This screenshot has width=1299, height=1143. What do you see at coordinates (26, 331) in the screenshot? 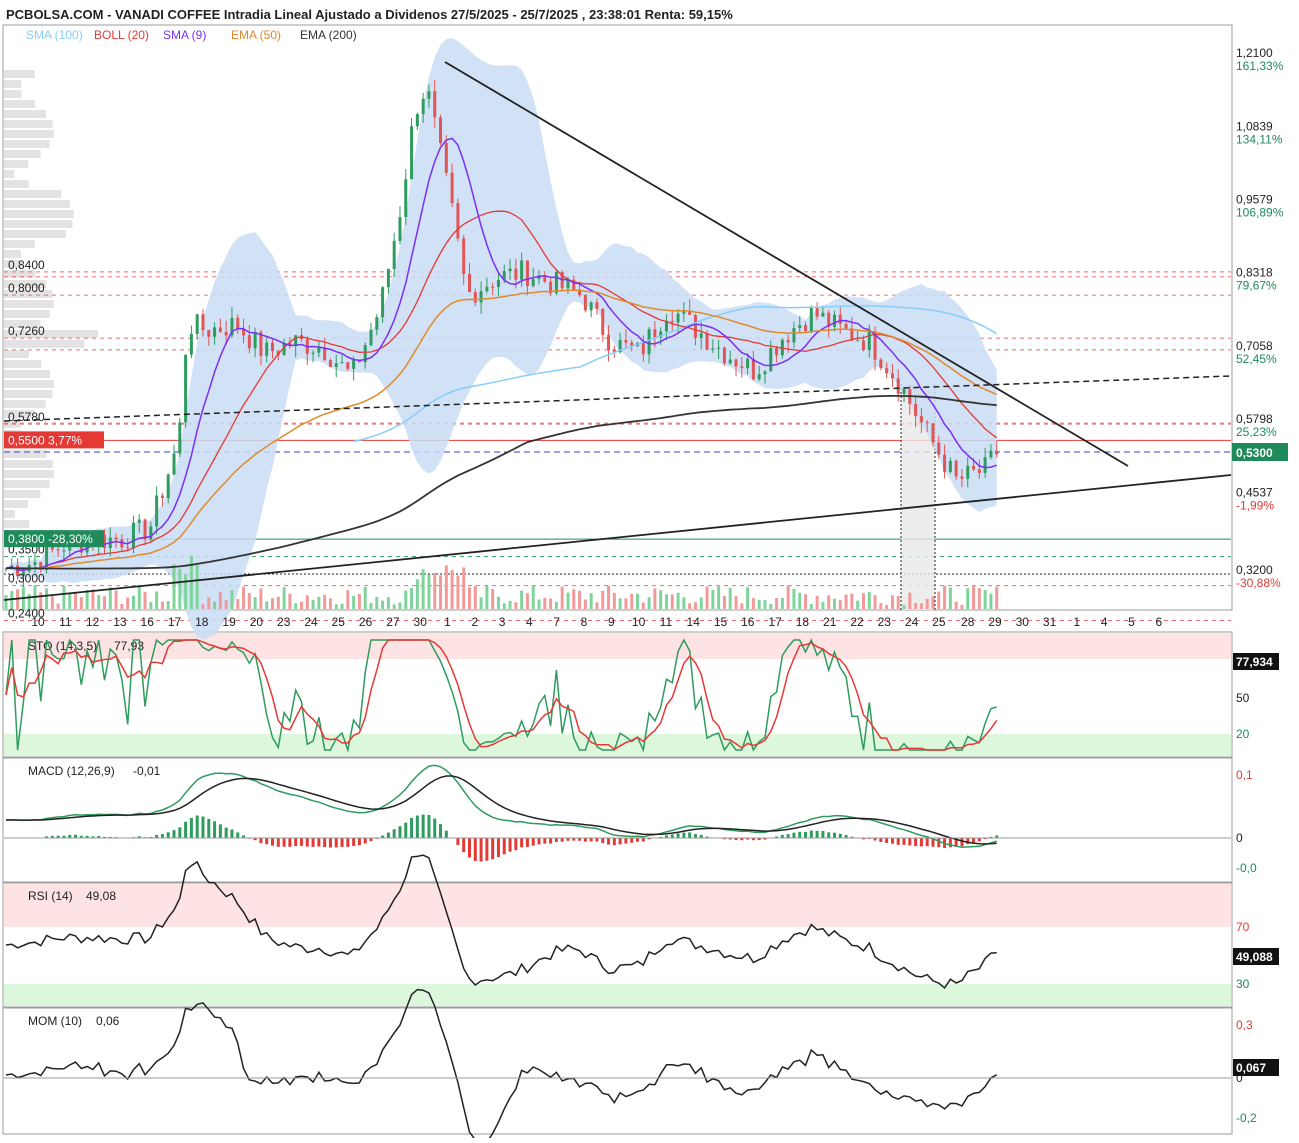
I see `left-level-label: 0,7260` at bounding box center [26, 331].